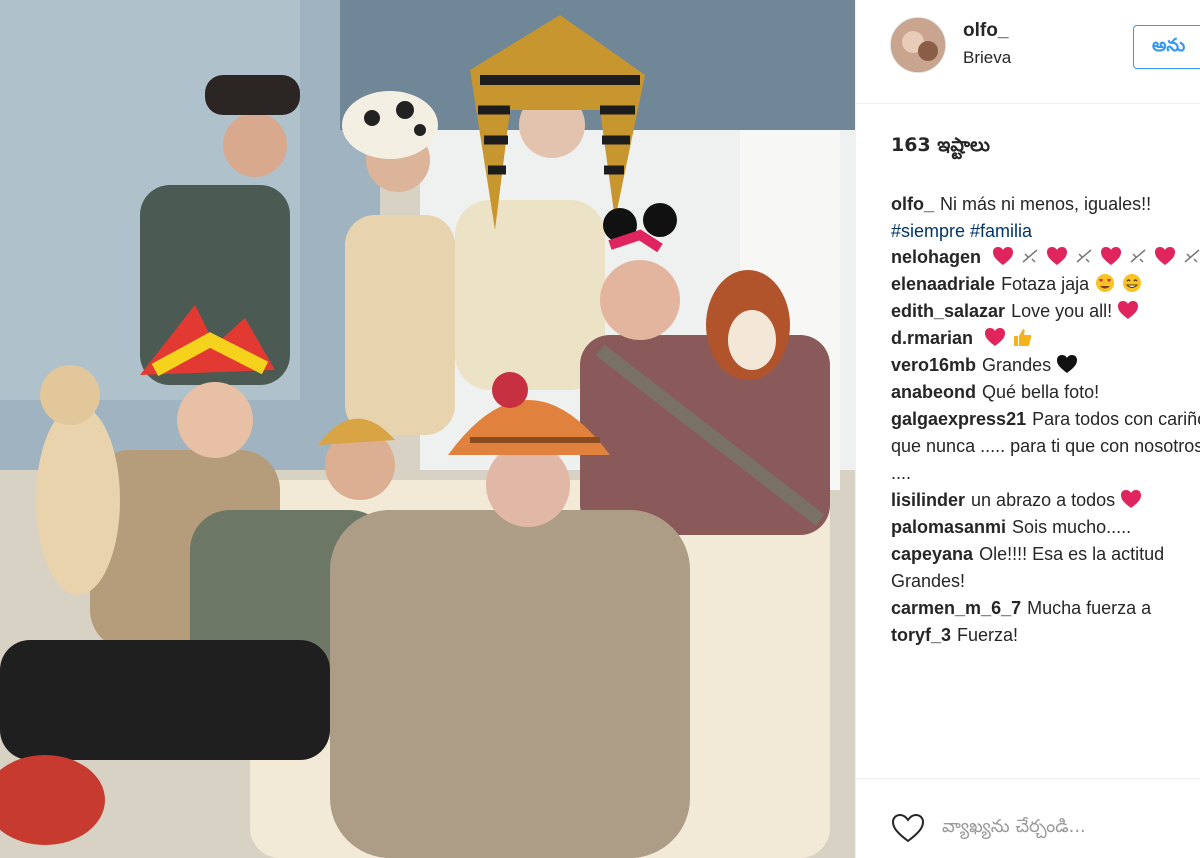 This screenshot has width=1200, height=858. What do you see at coordinates (1062, 311) in the screenshot?
I see `comment-text: Love you all!` at bounding box center [1062, 311].